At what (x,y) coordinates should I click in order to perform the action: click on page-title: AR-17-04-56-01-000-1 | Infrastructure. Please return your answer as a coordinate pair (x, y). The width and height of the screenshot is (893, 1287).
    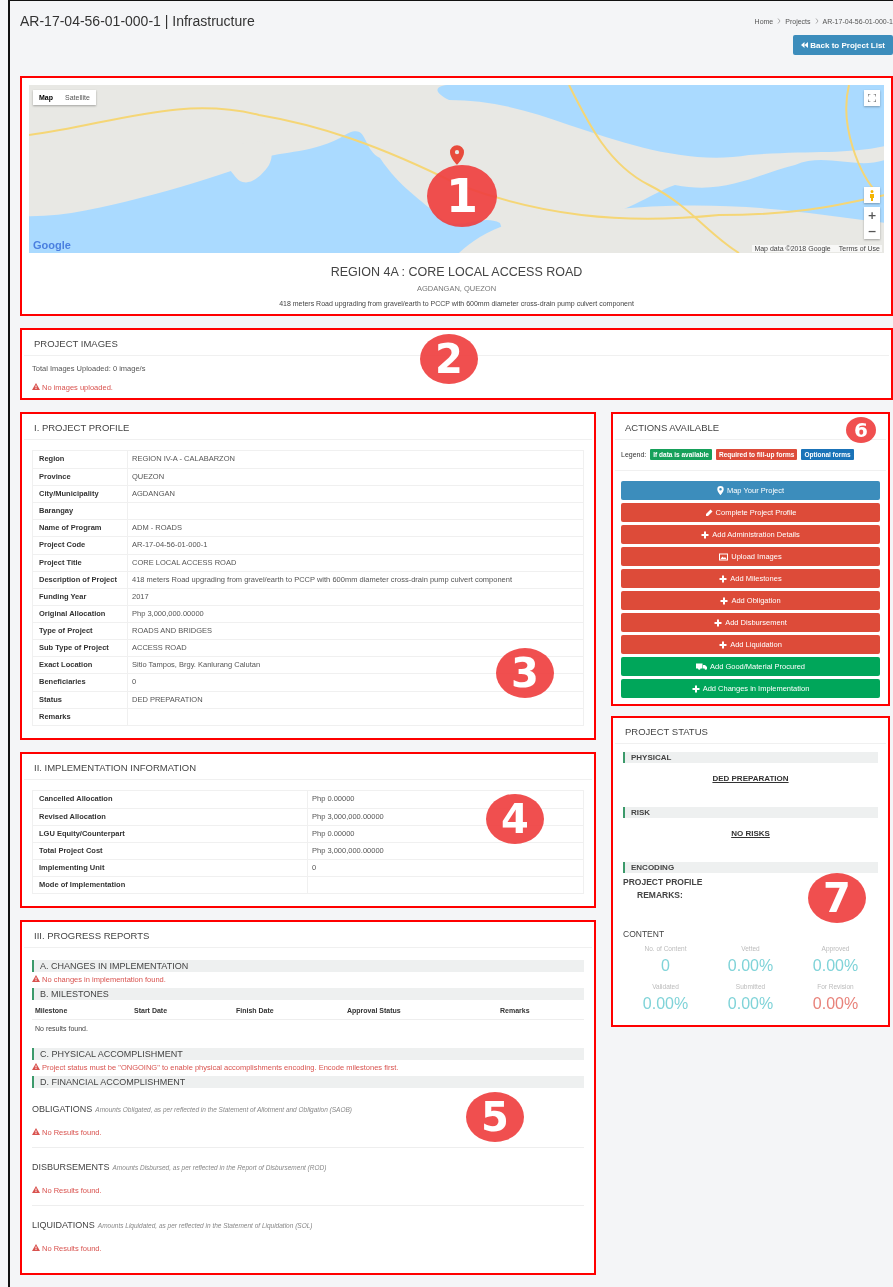
    Looking at the image, I should click on (137, 21).